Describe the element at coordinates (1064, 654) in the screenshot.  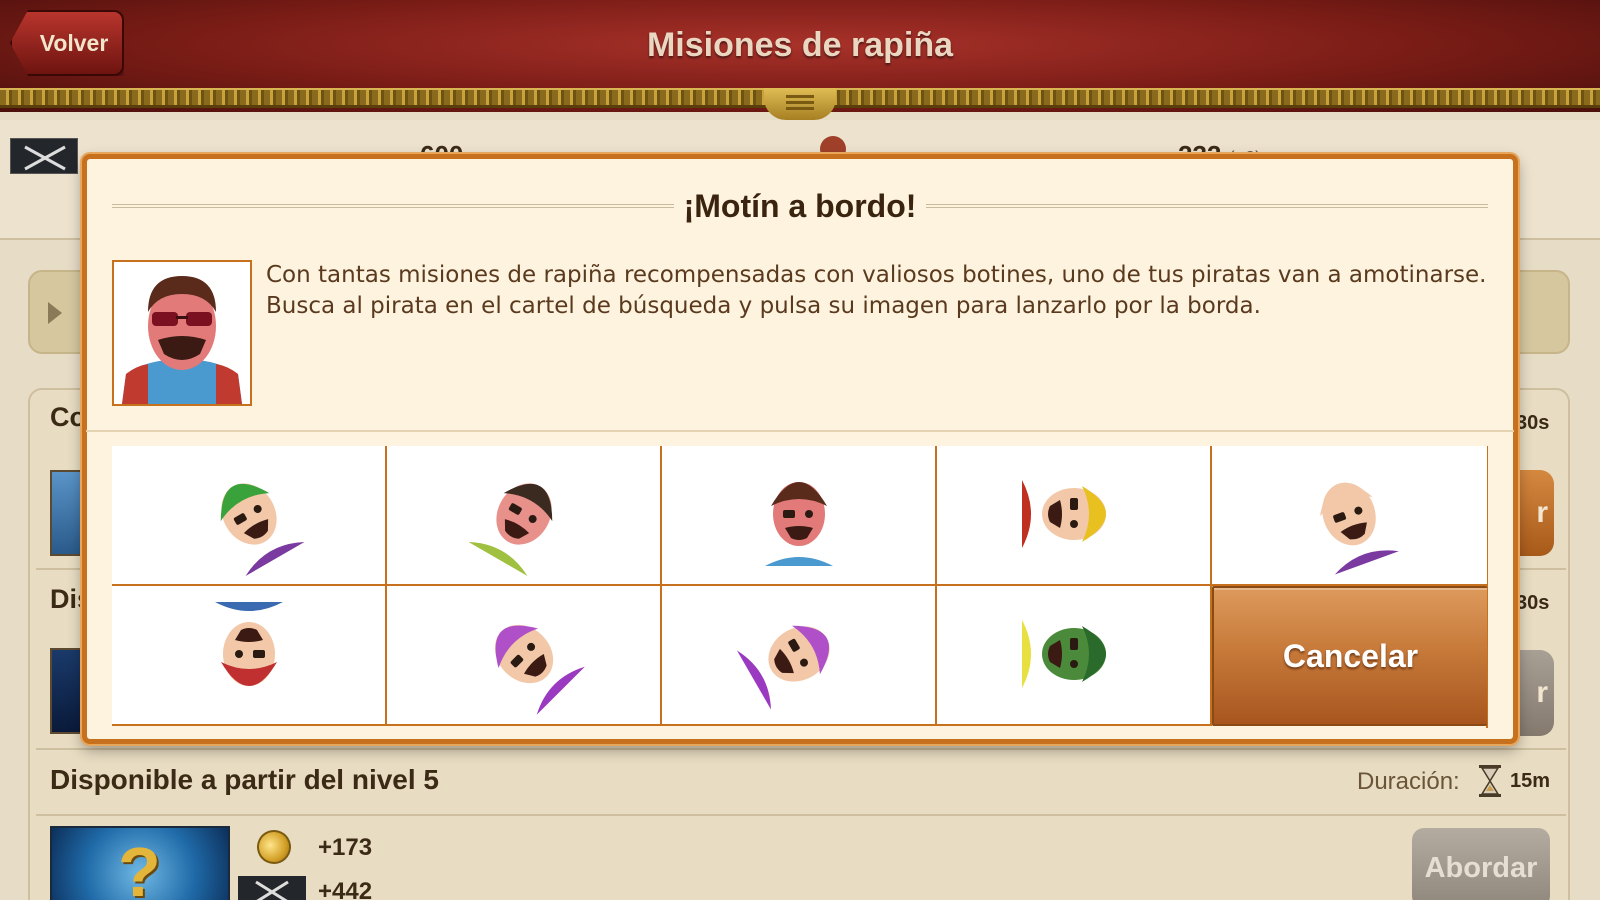
I see `pirate-green-masked-icon` at that location.